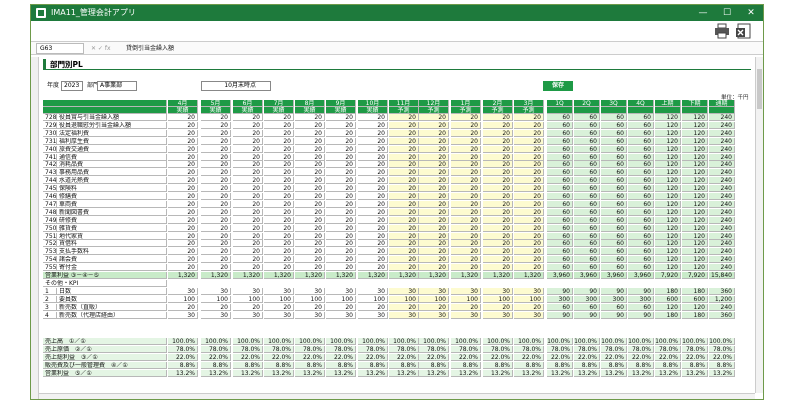 The height and width of the screenshot is (403, 800). I want to click on excel-export-icon, so click(744, 31).